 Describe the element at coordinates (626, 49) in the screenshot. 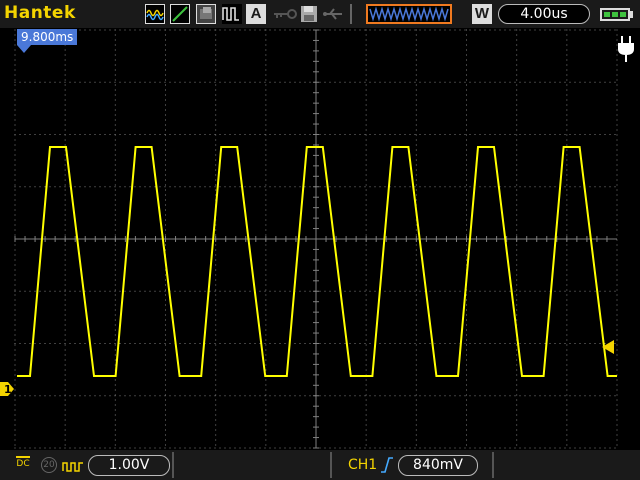

I see `power-plug-icon` at that location.